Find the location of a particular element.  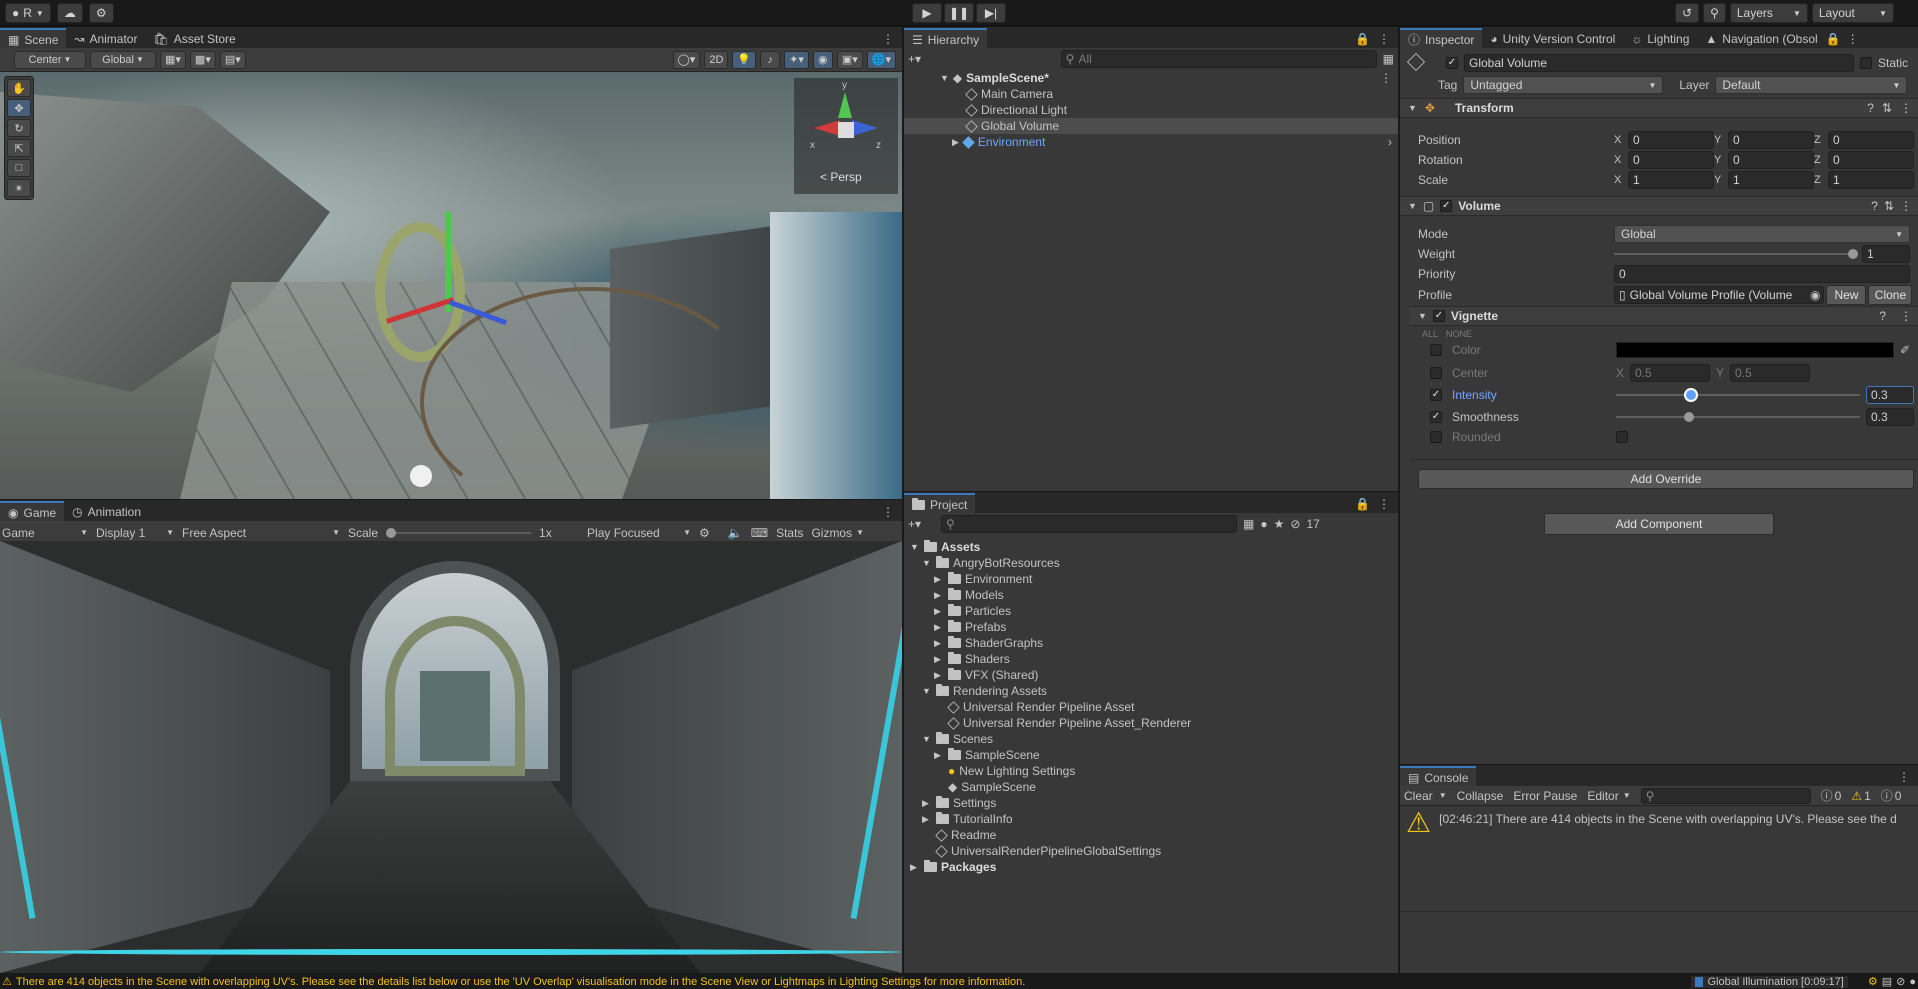

mode-dropdown: Global ▼ is located at coordinates (1762, 234).